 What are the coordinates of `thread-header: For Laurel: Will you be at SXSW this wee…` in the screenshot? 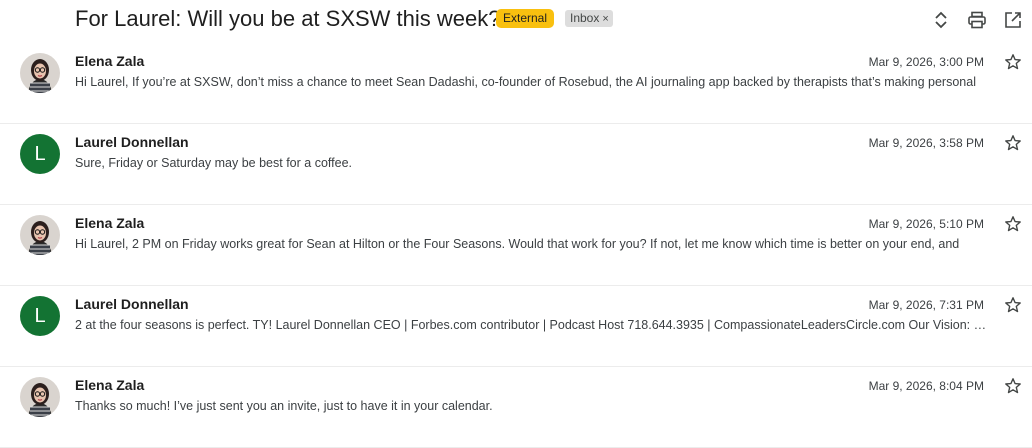 It's located at (516, 20).